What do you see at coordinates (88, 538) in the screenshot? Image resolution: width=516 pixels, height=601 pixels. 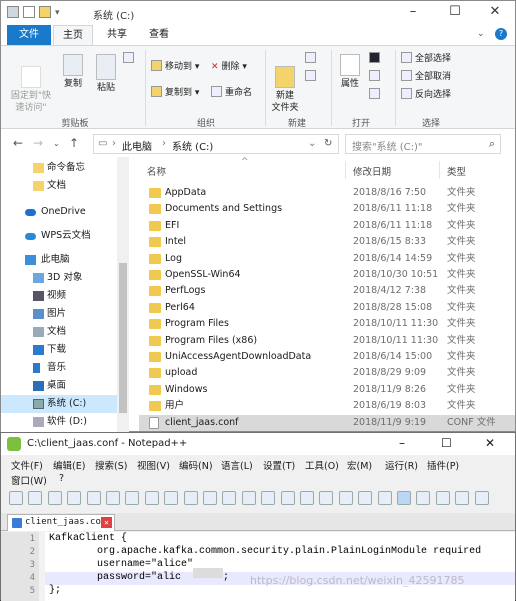 I see `code-line: KafkaClient {` at bounding box center [88, 538].